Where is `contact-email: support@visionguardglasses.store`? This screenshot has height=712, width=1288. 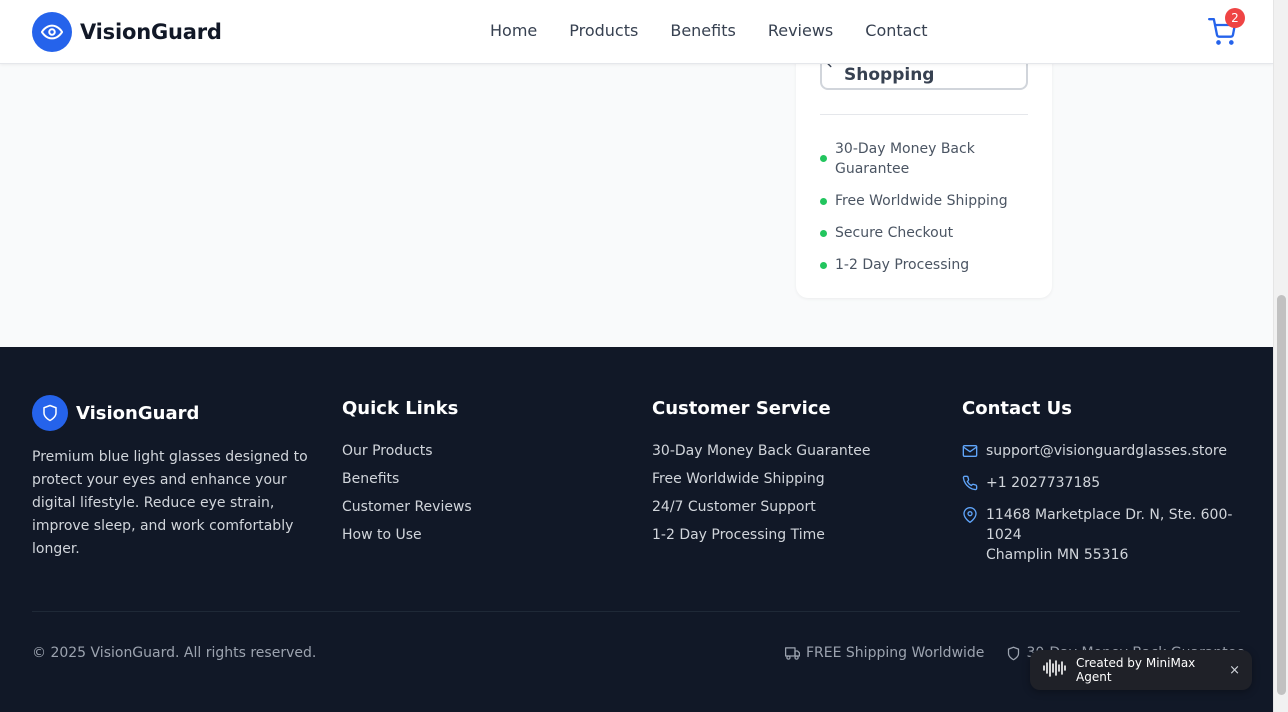
contact-email: support@visionguardglasses.store is located at coordinates (1107, 451).